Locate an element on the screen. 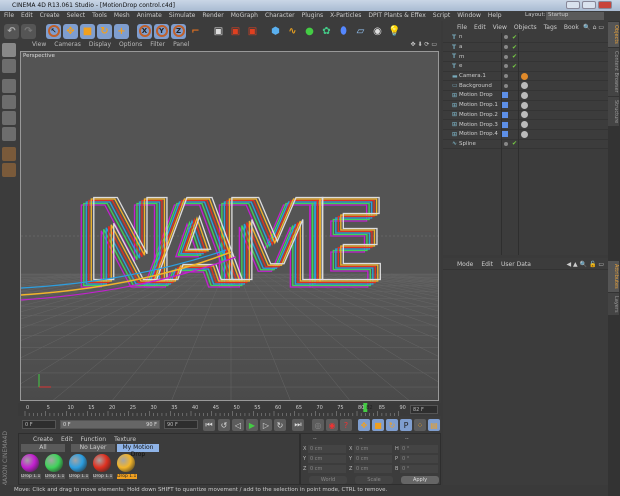 The width and height of the screenshot is (620, 496). texture-mode-icon is located at coordinates (9, 66).